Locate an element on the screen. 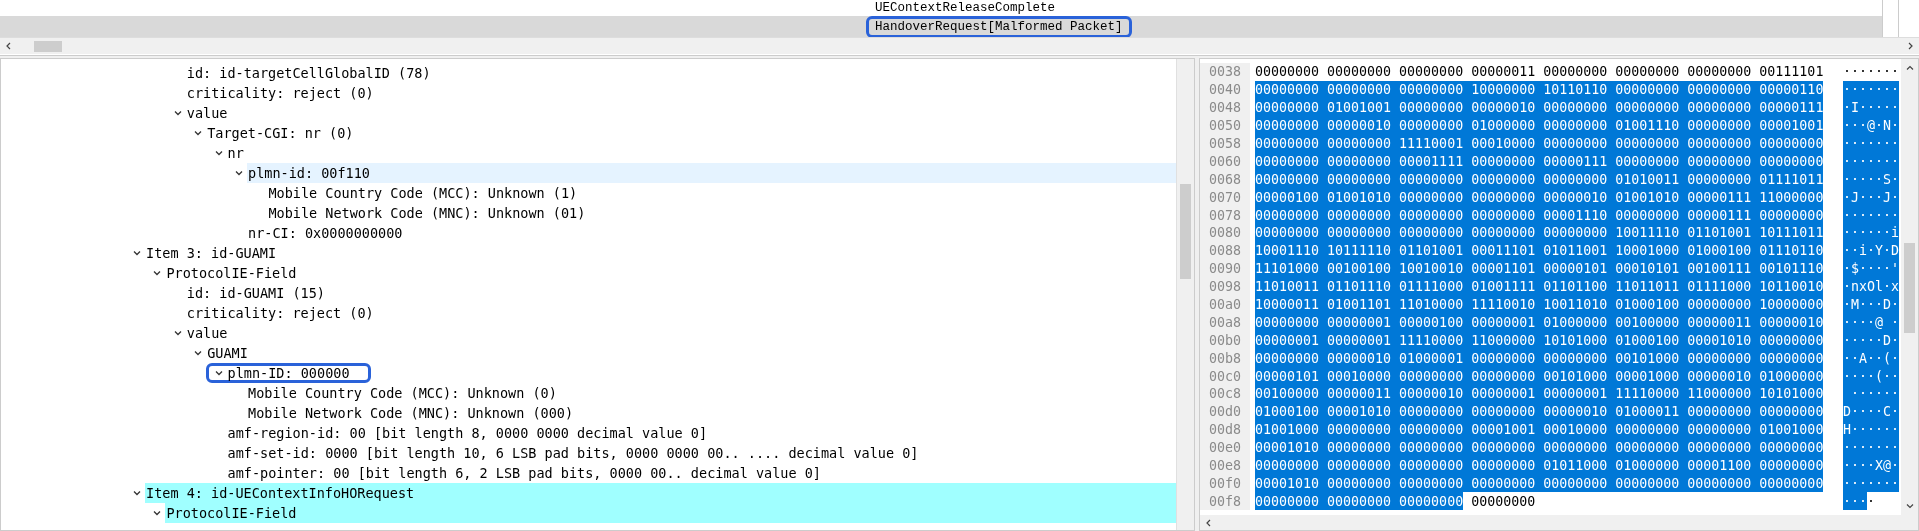 This screenshot has width=1919, height=531. tree-item: Mobile Network Code (MNC): Unknown (000) is located at coordinates (711, 413).